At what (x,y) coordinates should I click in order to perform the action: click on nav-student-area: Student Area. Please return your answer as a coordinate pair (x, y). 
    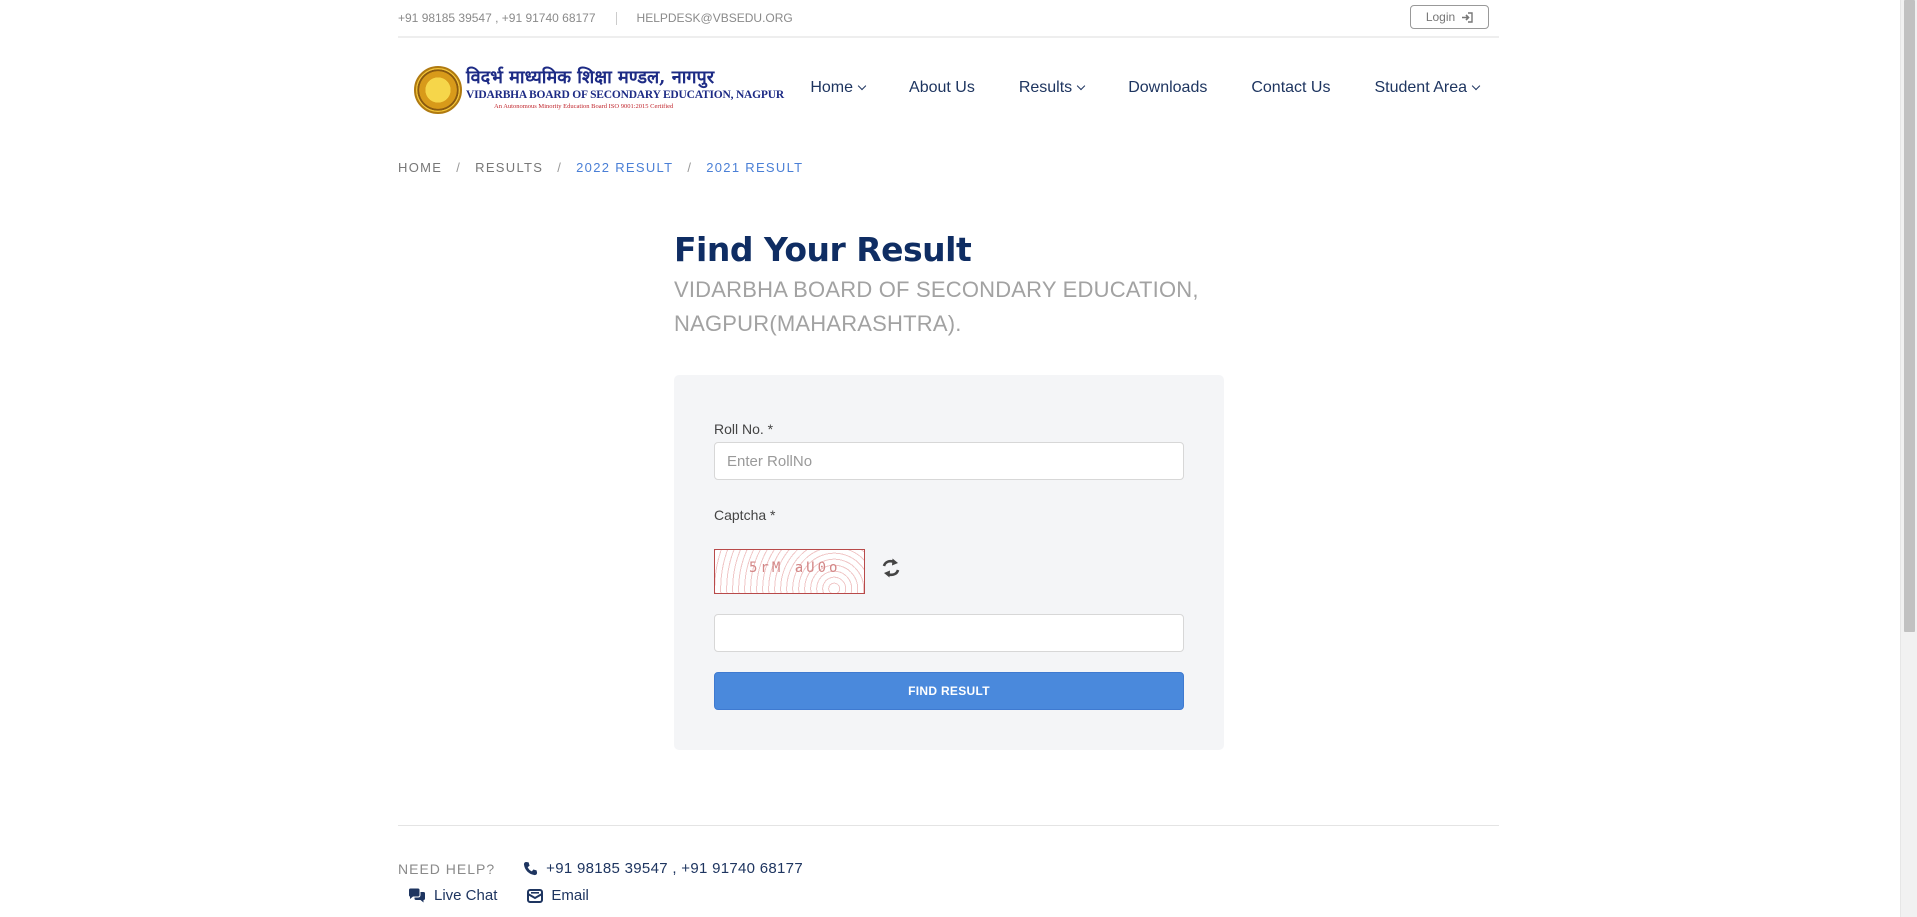
    Looking at the image, I should click on (1427, 88).